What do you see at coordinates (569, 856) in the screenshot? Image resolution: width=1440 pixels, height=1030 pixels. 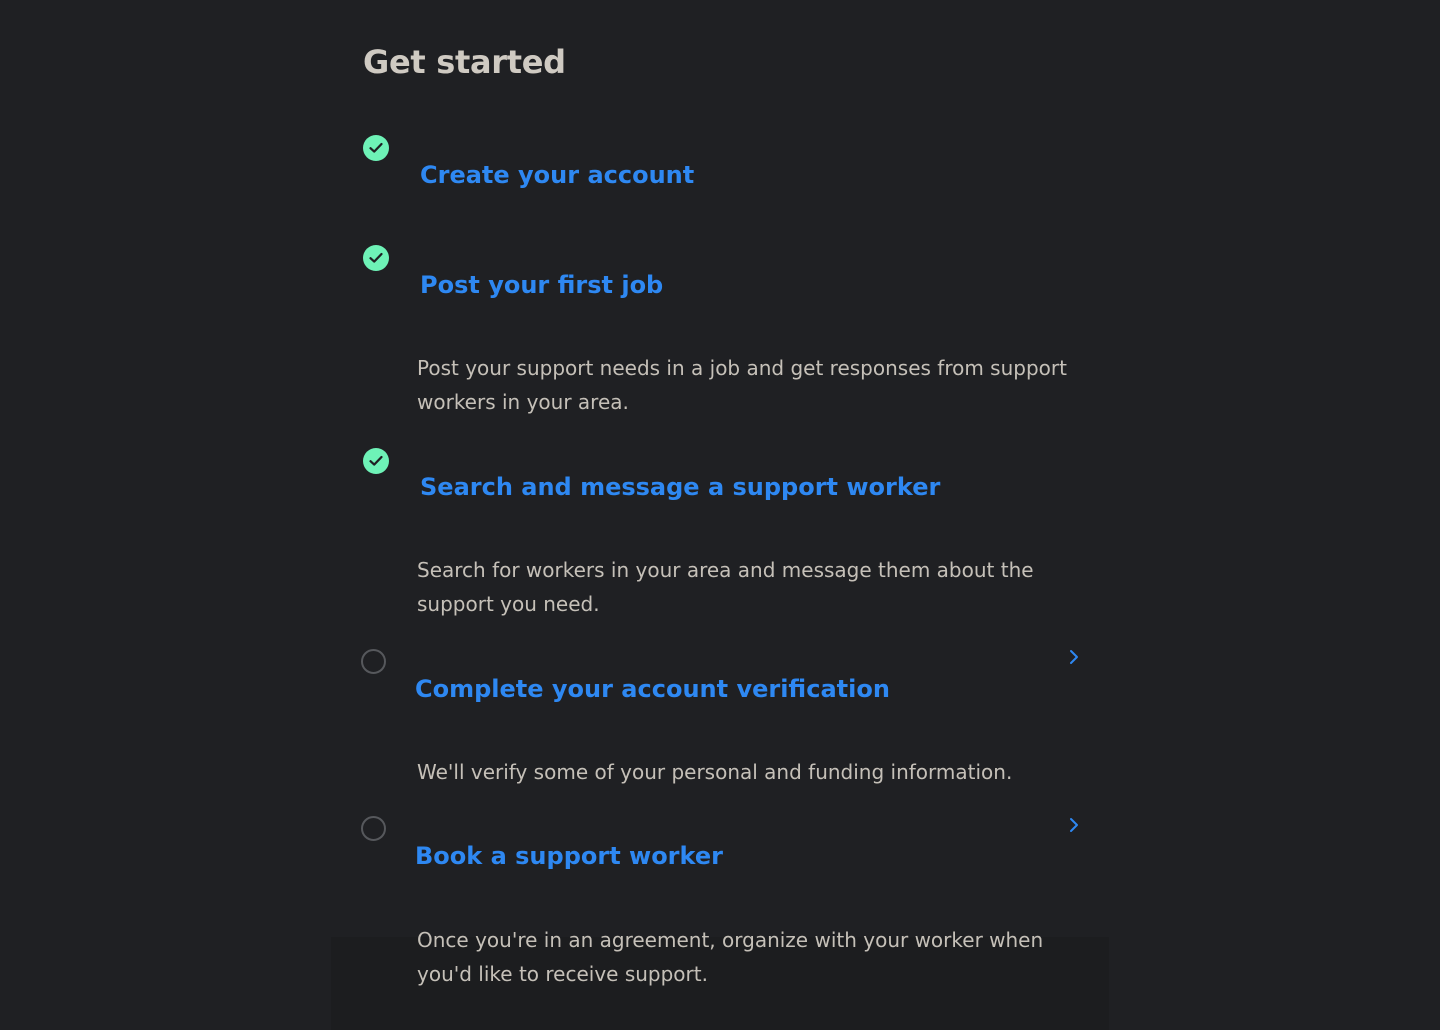 I see `step-title-book-worker: Book a support worker` at bounding box center [569, 856].